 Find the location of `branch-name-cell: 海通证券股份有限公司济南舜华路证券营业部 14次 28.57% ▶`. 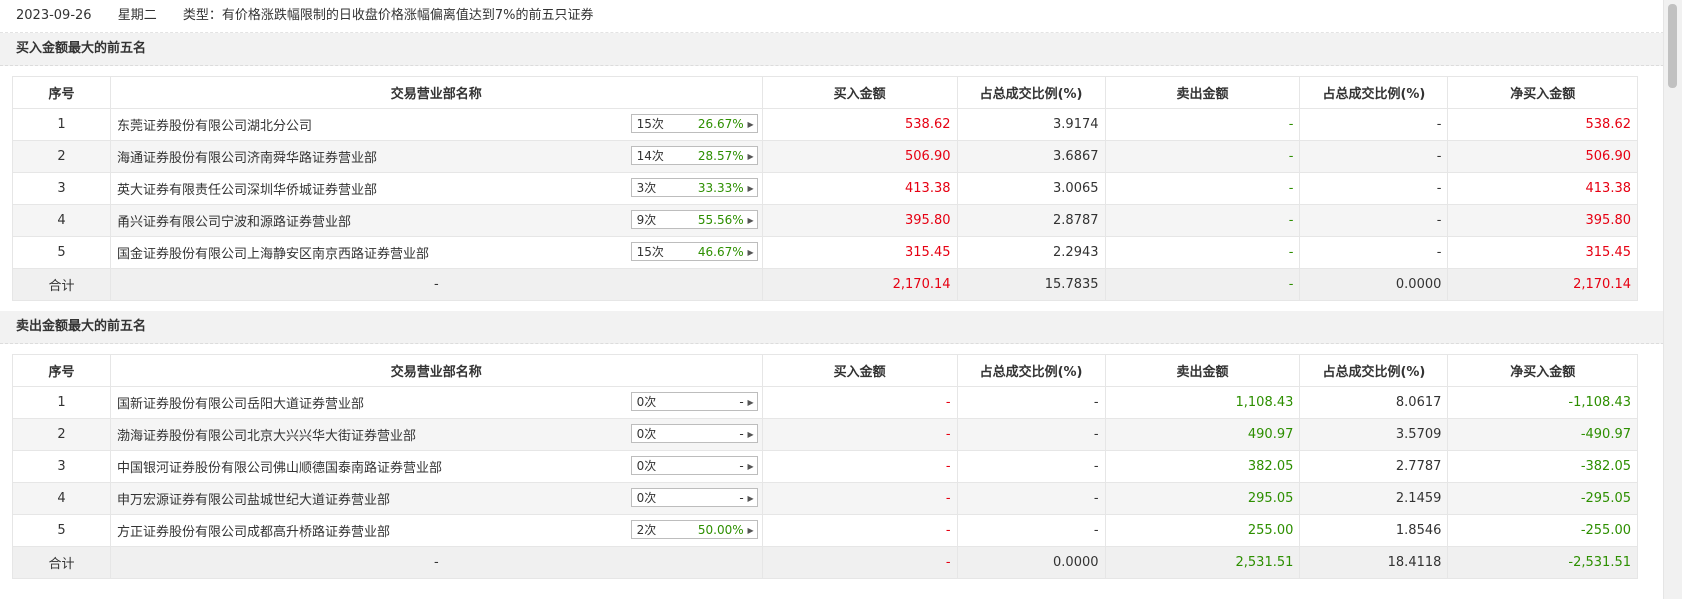

branch-name-cell: 海通证券股份有限公司济南舜华路证券营业部 14次 28.57% ▶ is located at coordinates (436, 156).